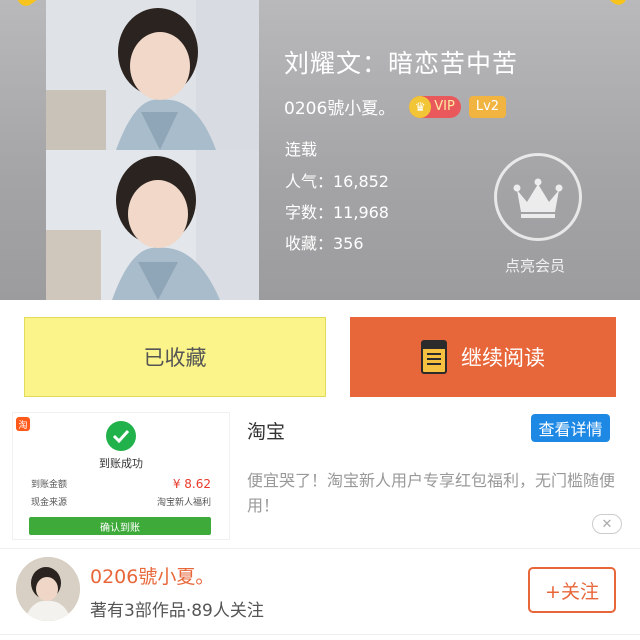  What do you see at coordinates (301, 149) in the screenshot?
I see `status-text: 连载` at bounding box center [301, 149].